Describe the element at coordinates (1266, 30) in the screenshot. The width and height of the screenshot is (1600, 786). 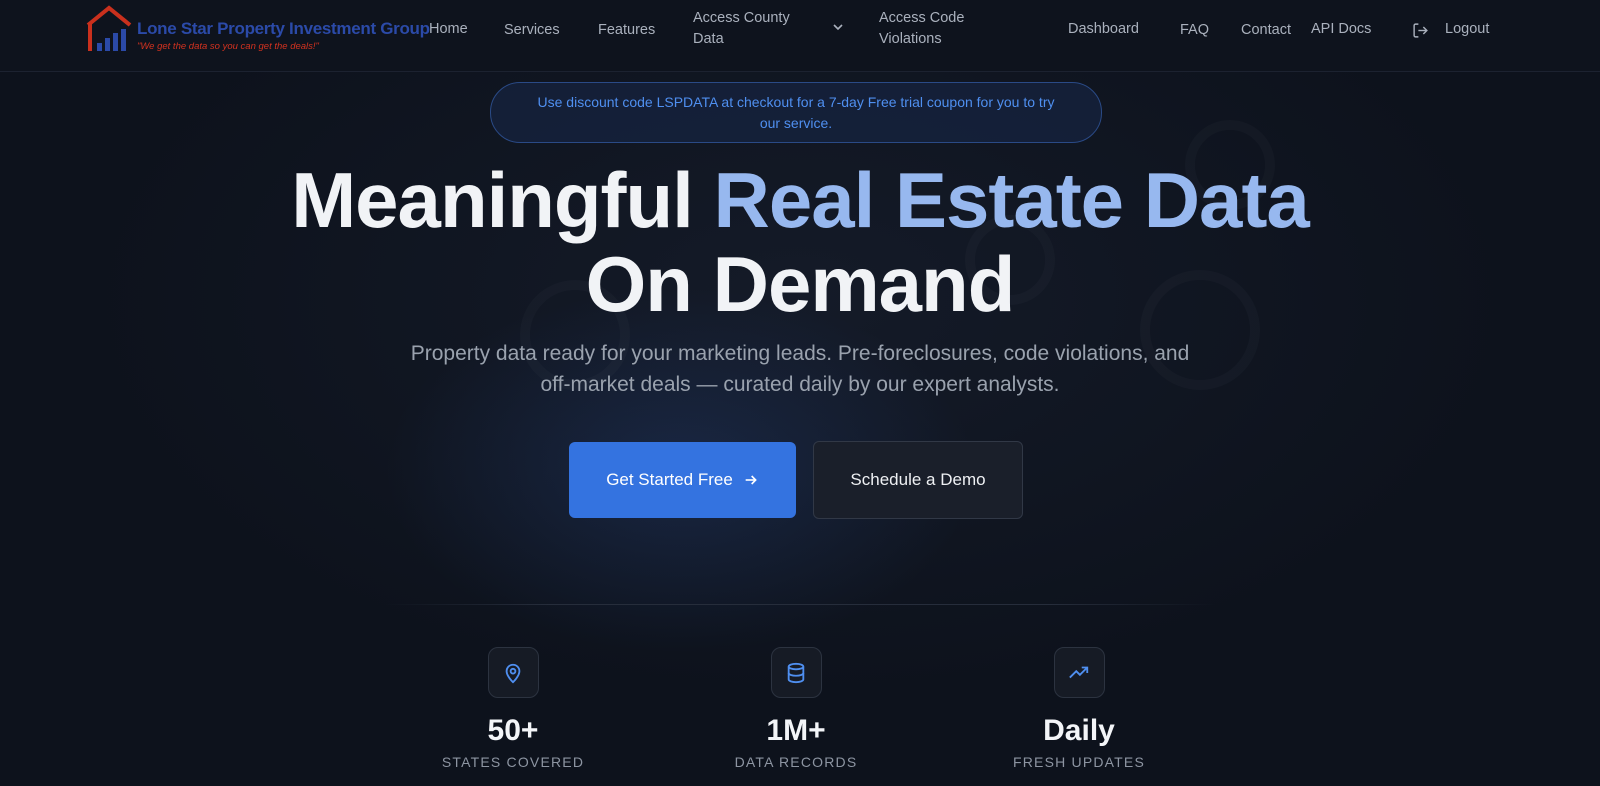
I see `nav-contact: Contact` at that location.